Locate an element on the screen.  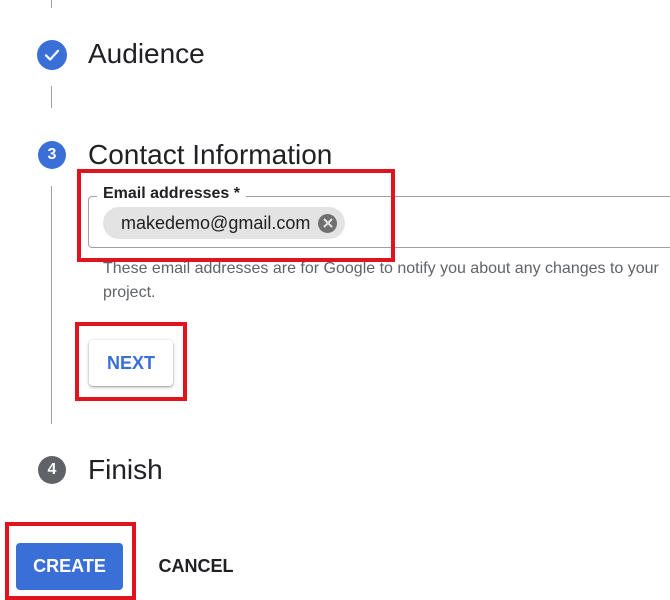
step-audience-title: Audience is located at coordinates (146, 54).